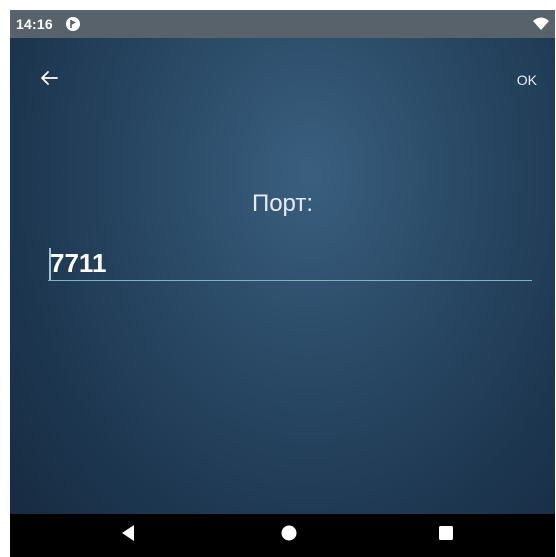 Image resolution: width=556 pixels, height=557 pixels. I want to click on nav-back-icon, so click(128, 535).